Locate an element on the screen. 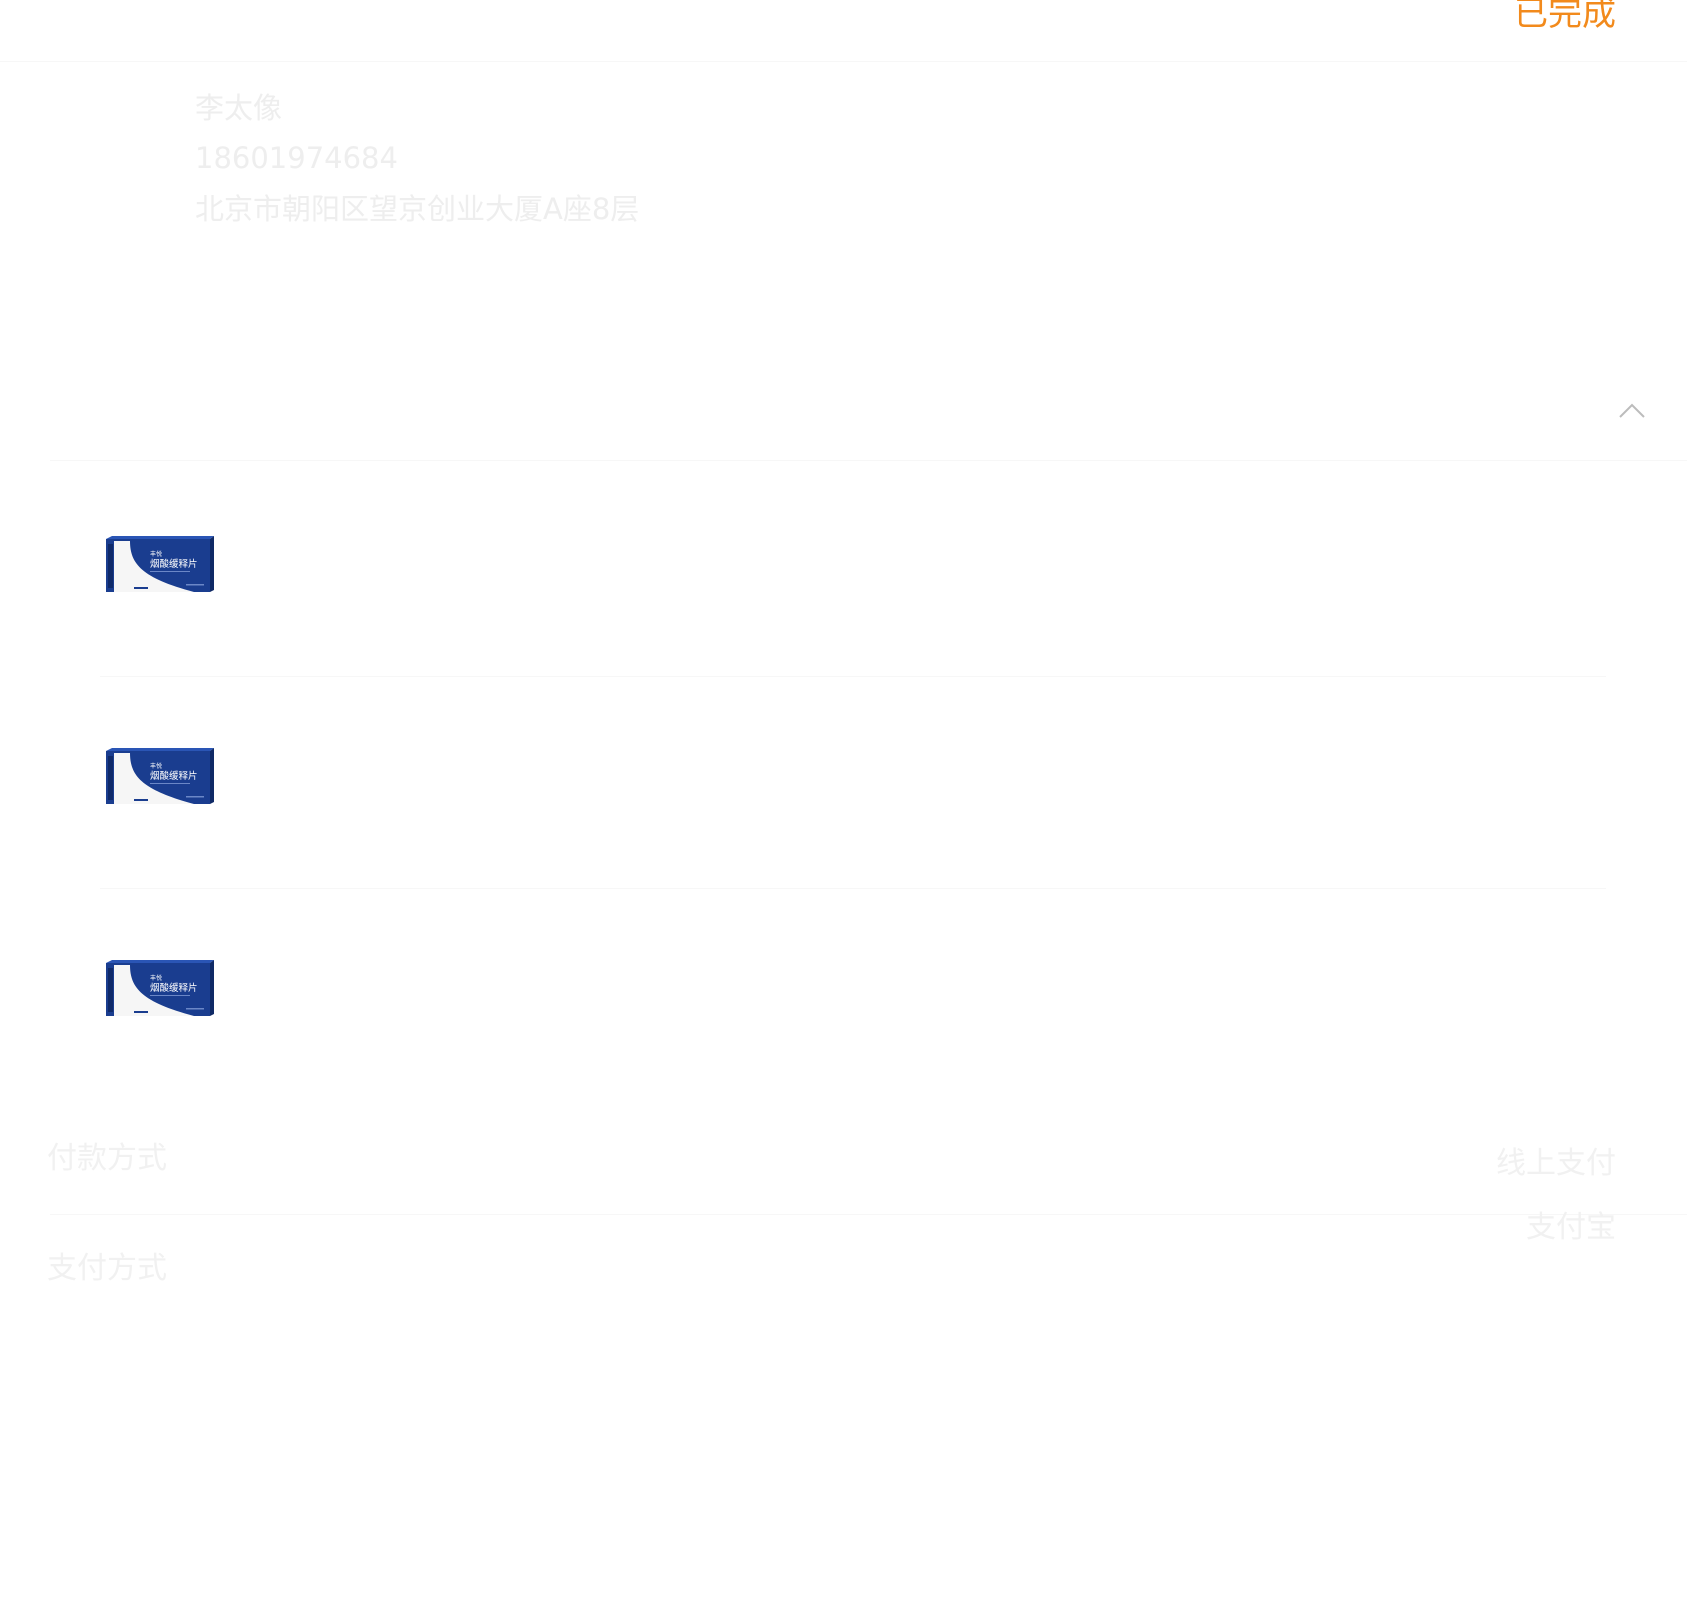  payment-method-value: 线上支付 is located at coordinates (1556, 1163).